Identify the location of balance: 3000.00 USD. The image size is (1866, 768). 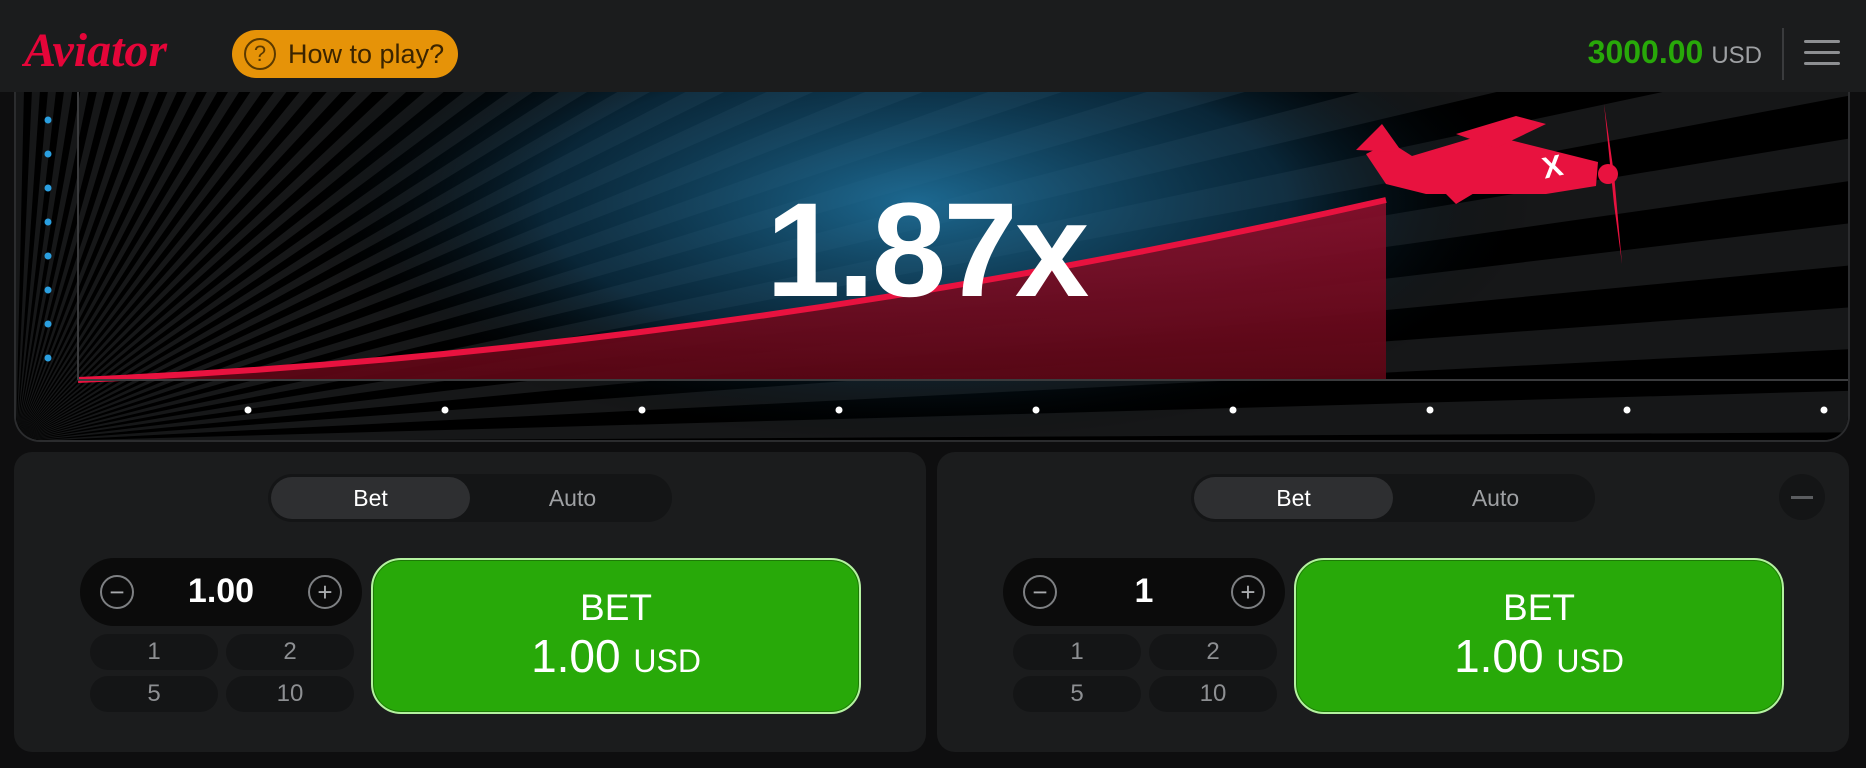
(1675, 52).